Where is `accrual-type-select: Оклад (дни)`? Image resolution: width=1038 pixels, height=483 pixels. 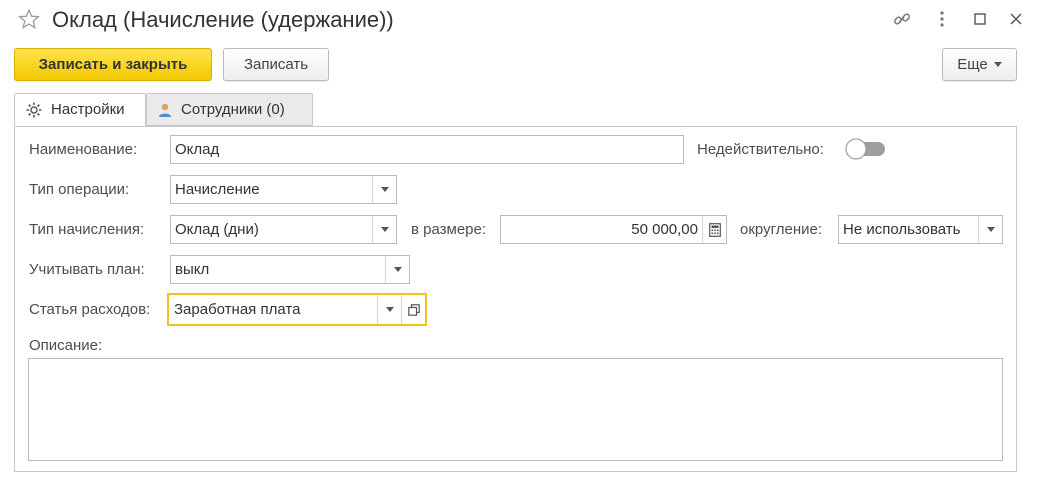 accrual-type-select: Оклад (дни) is located at coordinates (283, 229).